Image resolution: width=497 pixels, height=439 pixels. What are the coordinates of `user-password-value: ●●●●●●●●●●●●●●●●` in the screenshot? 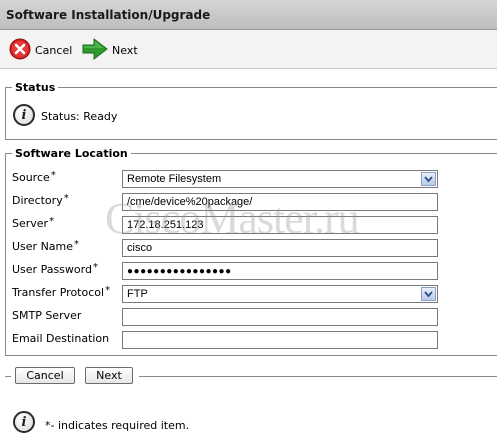 It's located at (179, 271).